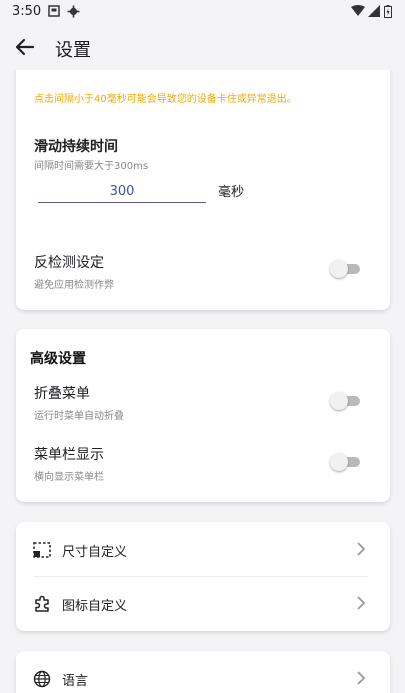 Image resolution: width=405 pixels, height=693 pixels. I want to click on swipe-duration-desc: 间隔时间需要大于300ms, so click(91, 166).